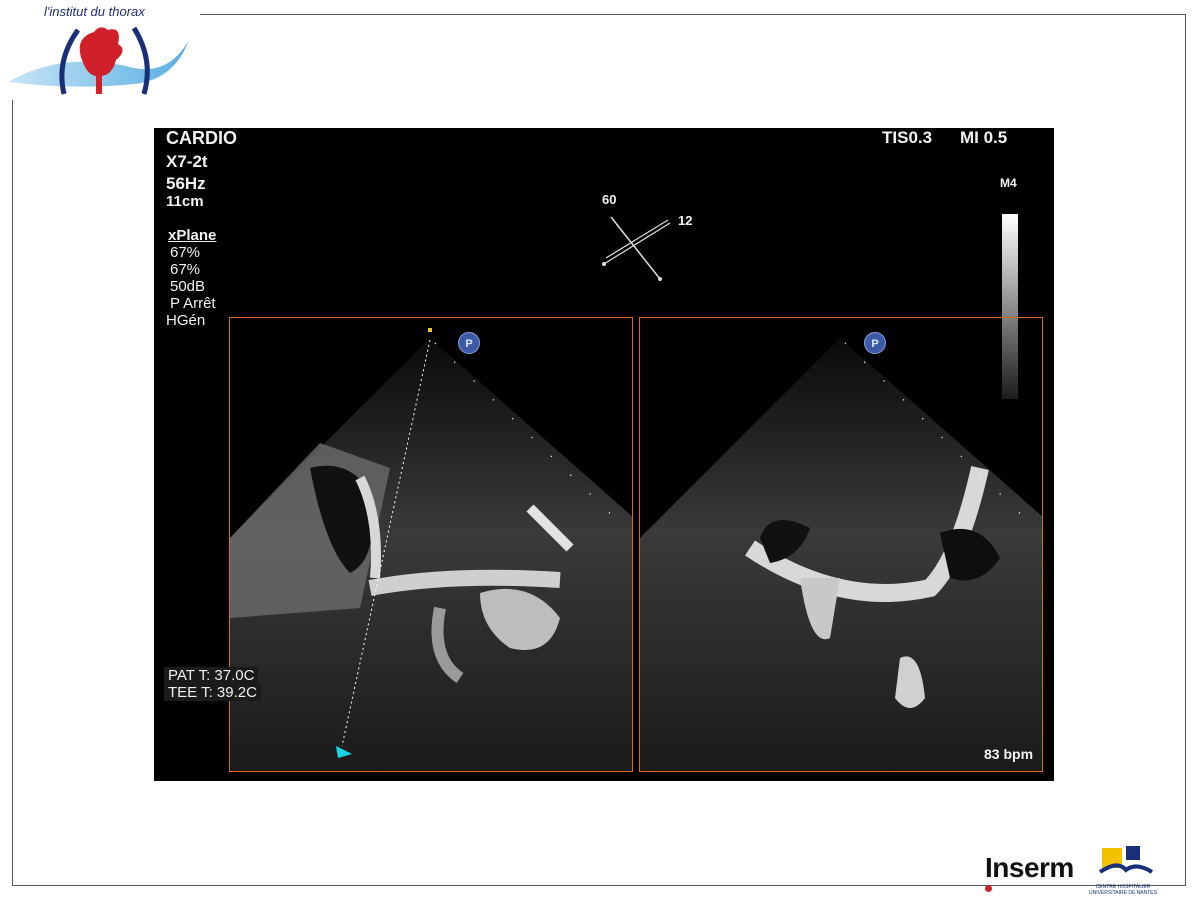  Describe the element at coordinates (186, 183) in the screenshot. I see `frame-rate-label: 56Hz` at that location.